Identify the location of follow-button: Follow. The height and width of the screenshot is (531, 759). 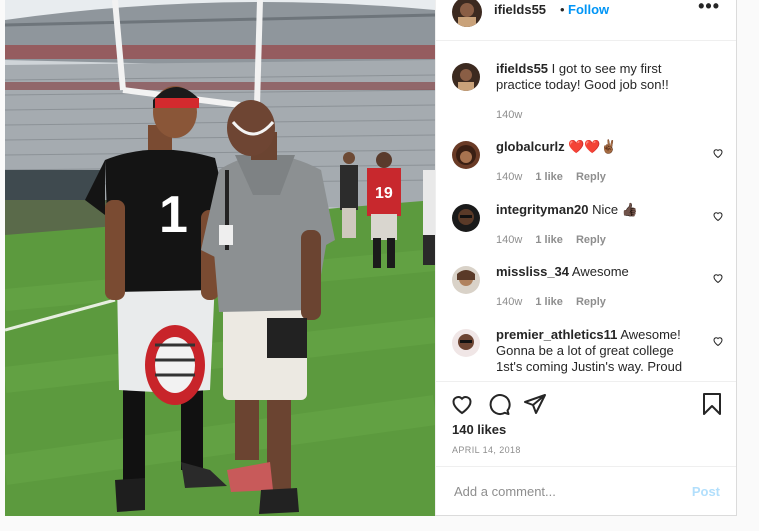
(588, 9).